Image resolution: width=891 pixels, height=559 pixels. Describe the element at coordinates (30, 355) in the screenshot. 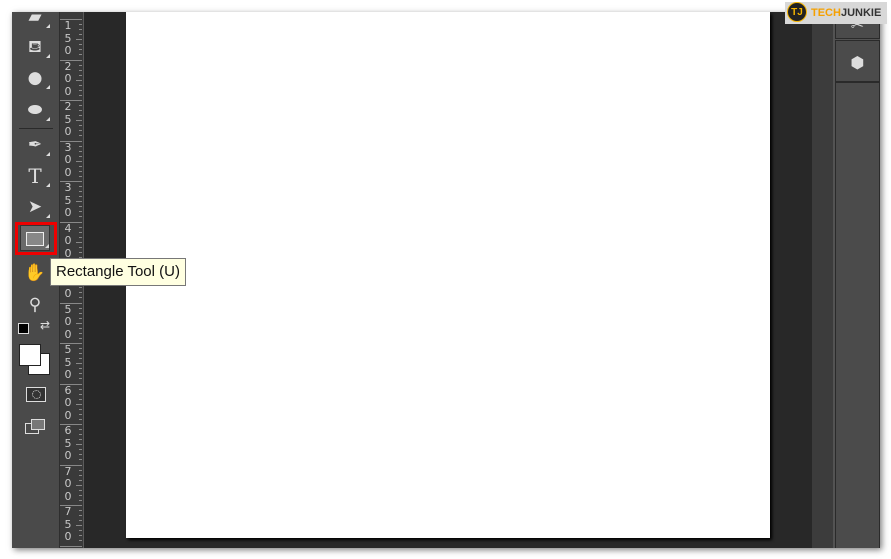

I see `foreground-color-swatch` at that location.